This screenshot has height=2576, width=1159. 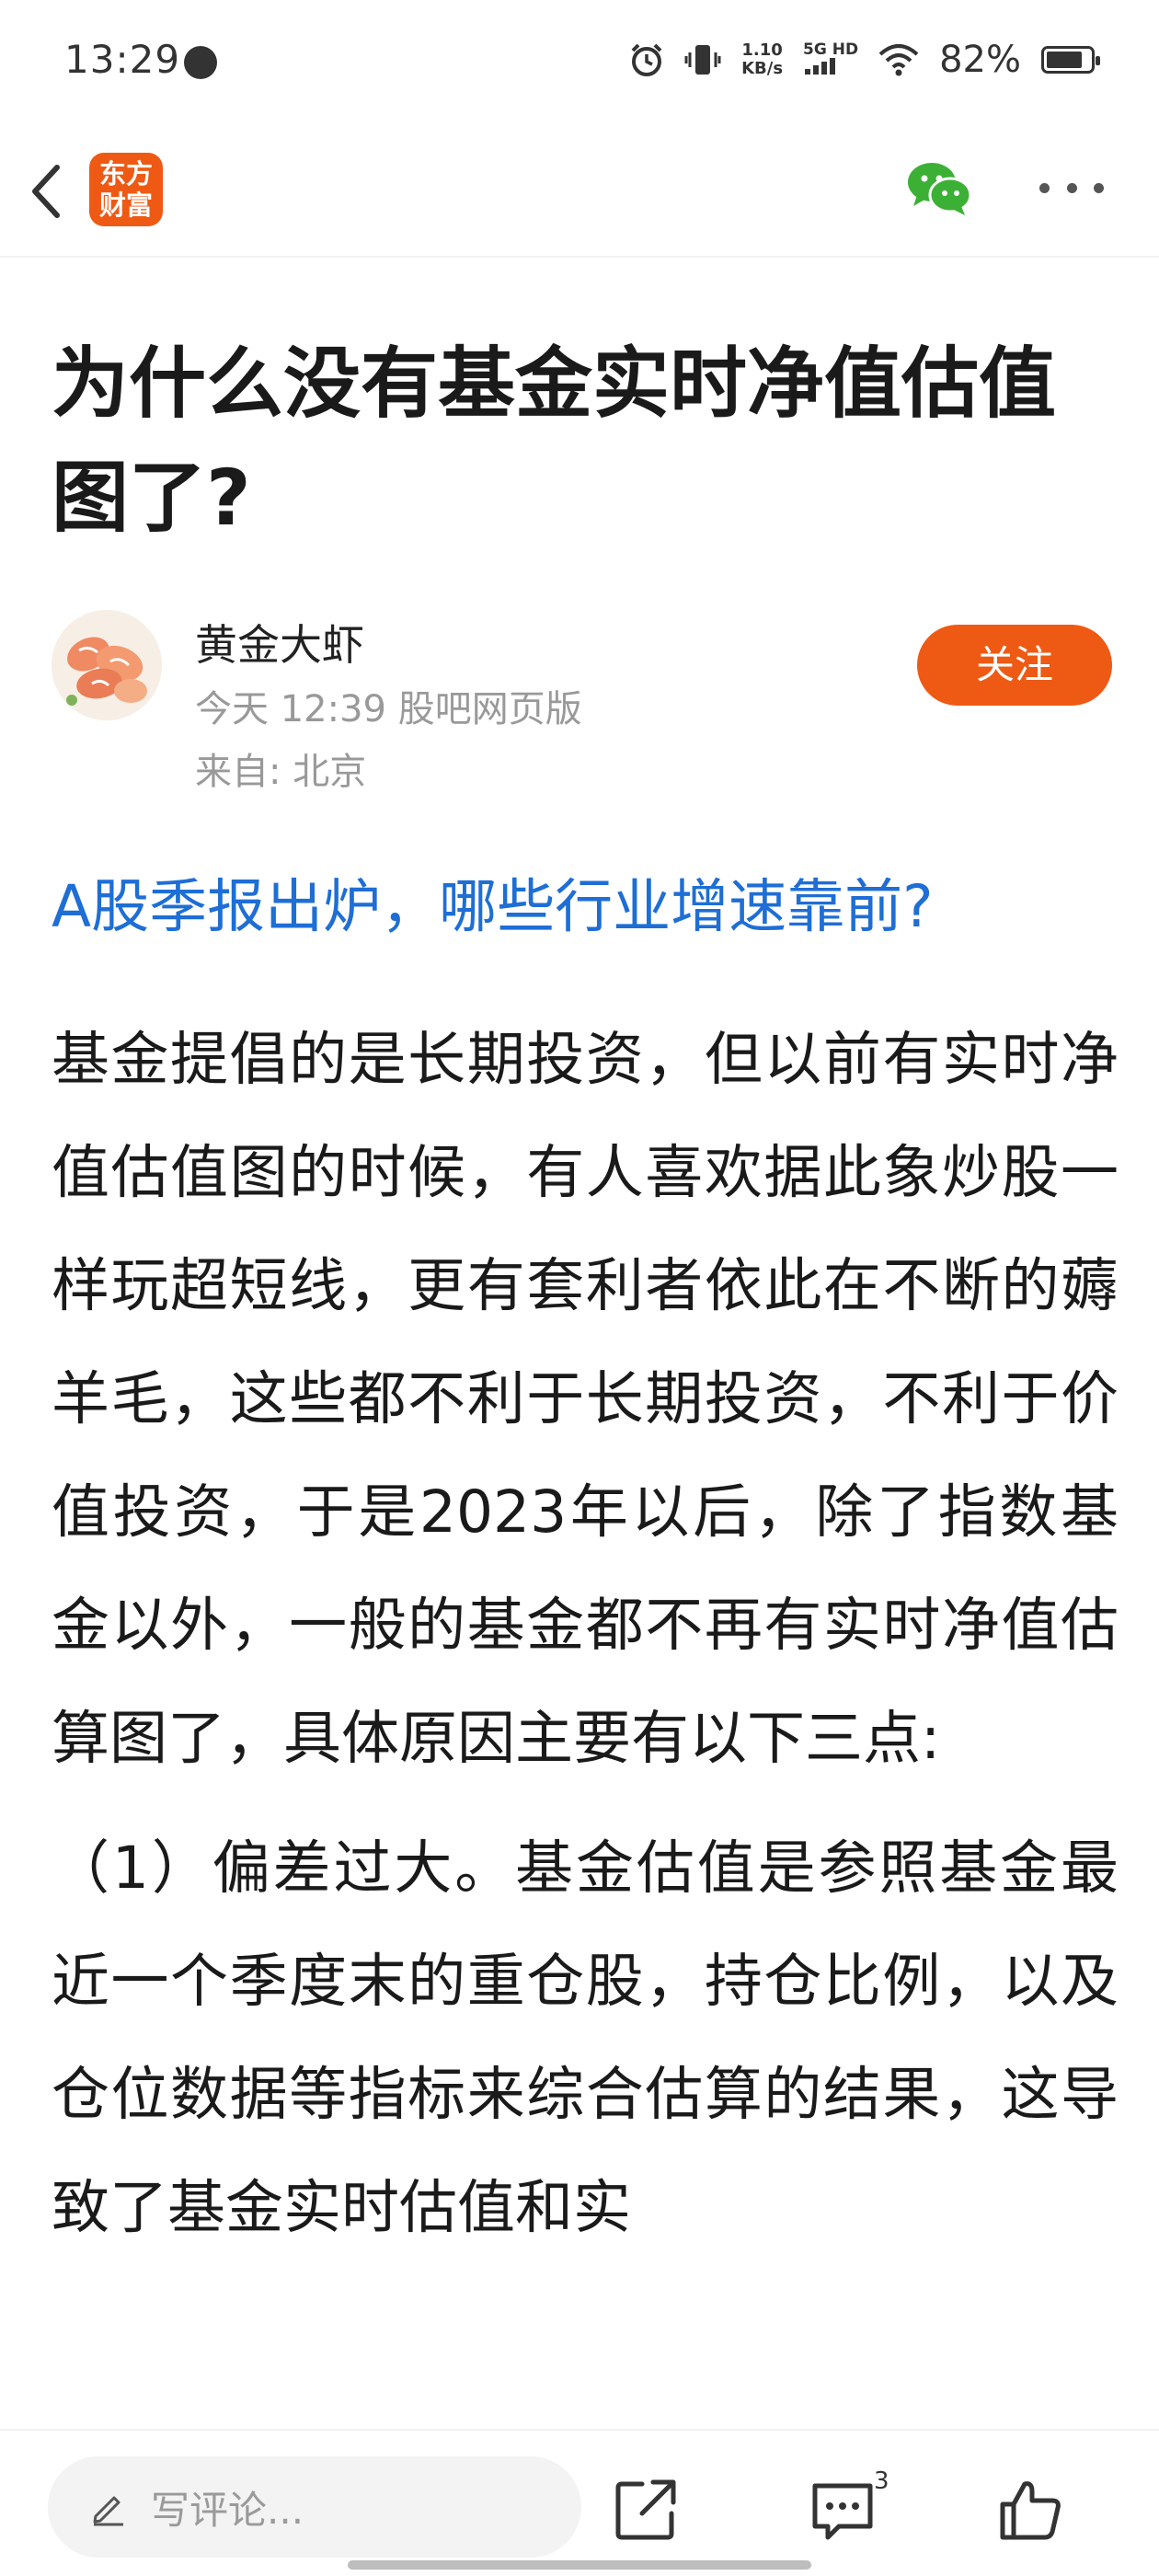 I want to click on bottom-toolbar: 写评论... 3, so click(x=579, y=2502).